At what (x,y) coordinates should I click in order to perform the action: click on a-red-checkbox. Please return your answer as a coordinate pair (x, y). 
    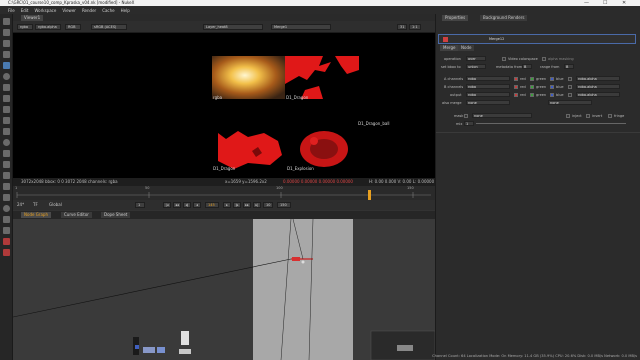
    Looking at the image, I should click on (516, 79).